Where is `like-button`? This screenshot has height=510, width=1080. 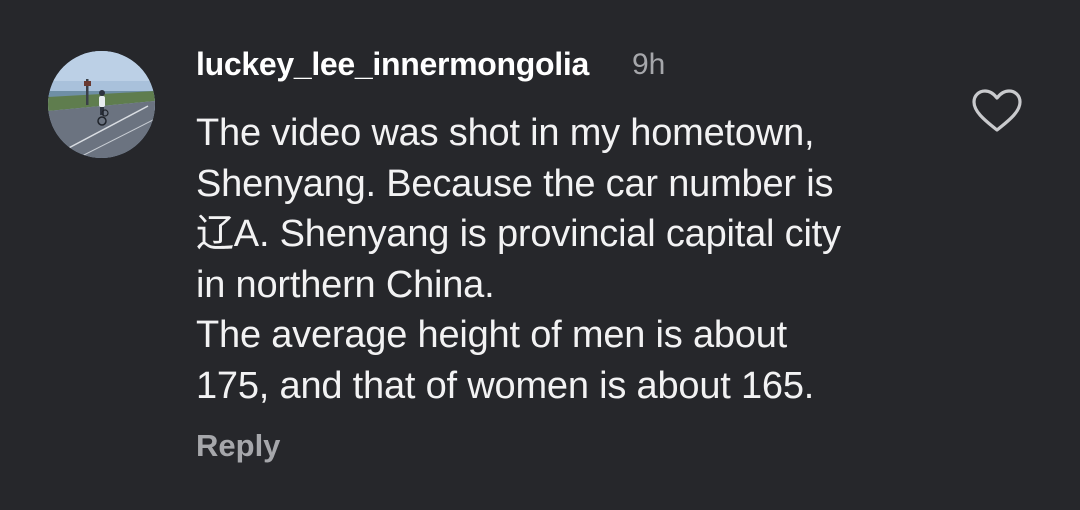
like-button is located at coordinates (997, 111).